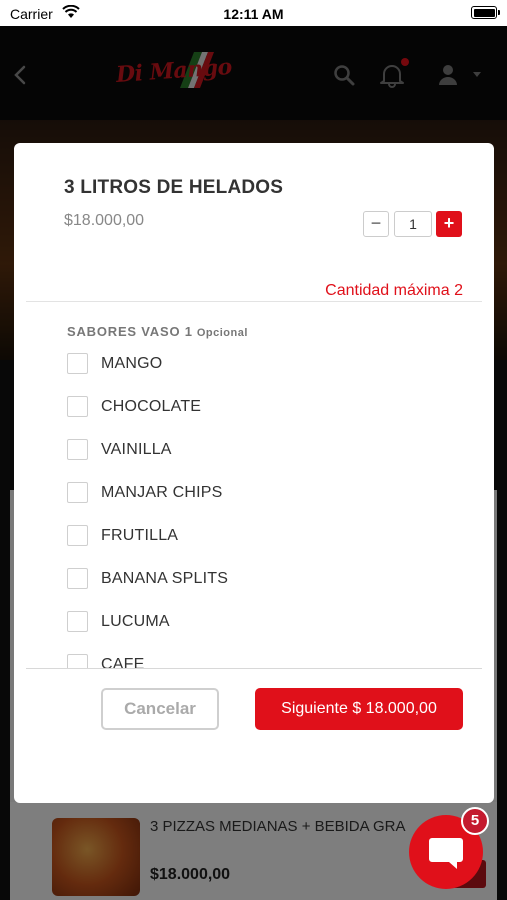 The image size is (507, 900). I want to click on modal-price: $18.000,00, so click(104, 220).